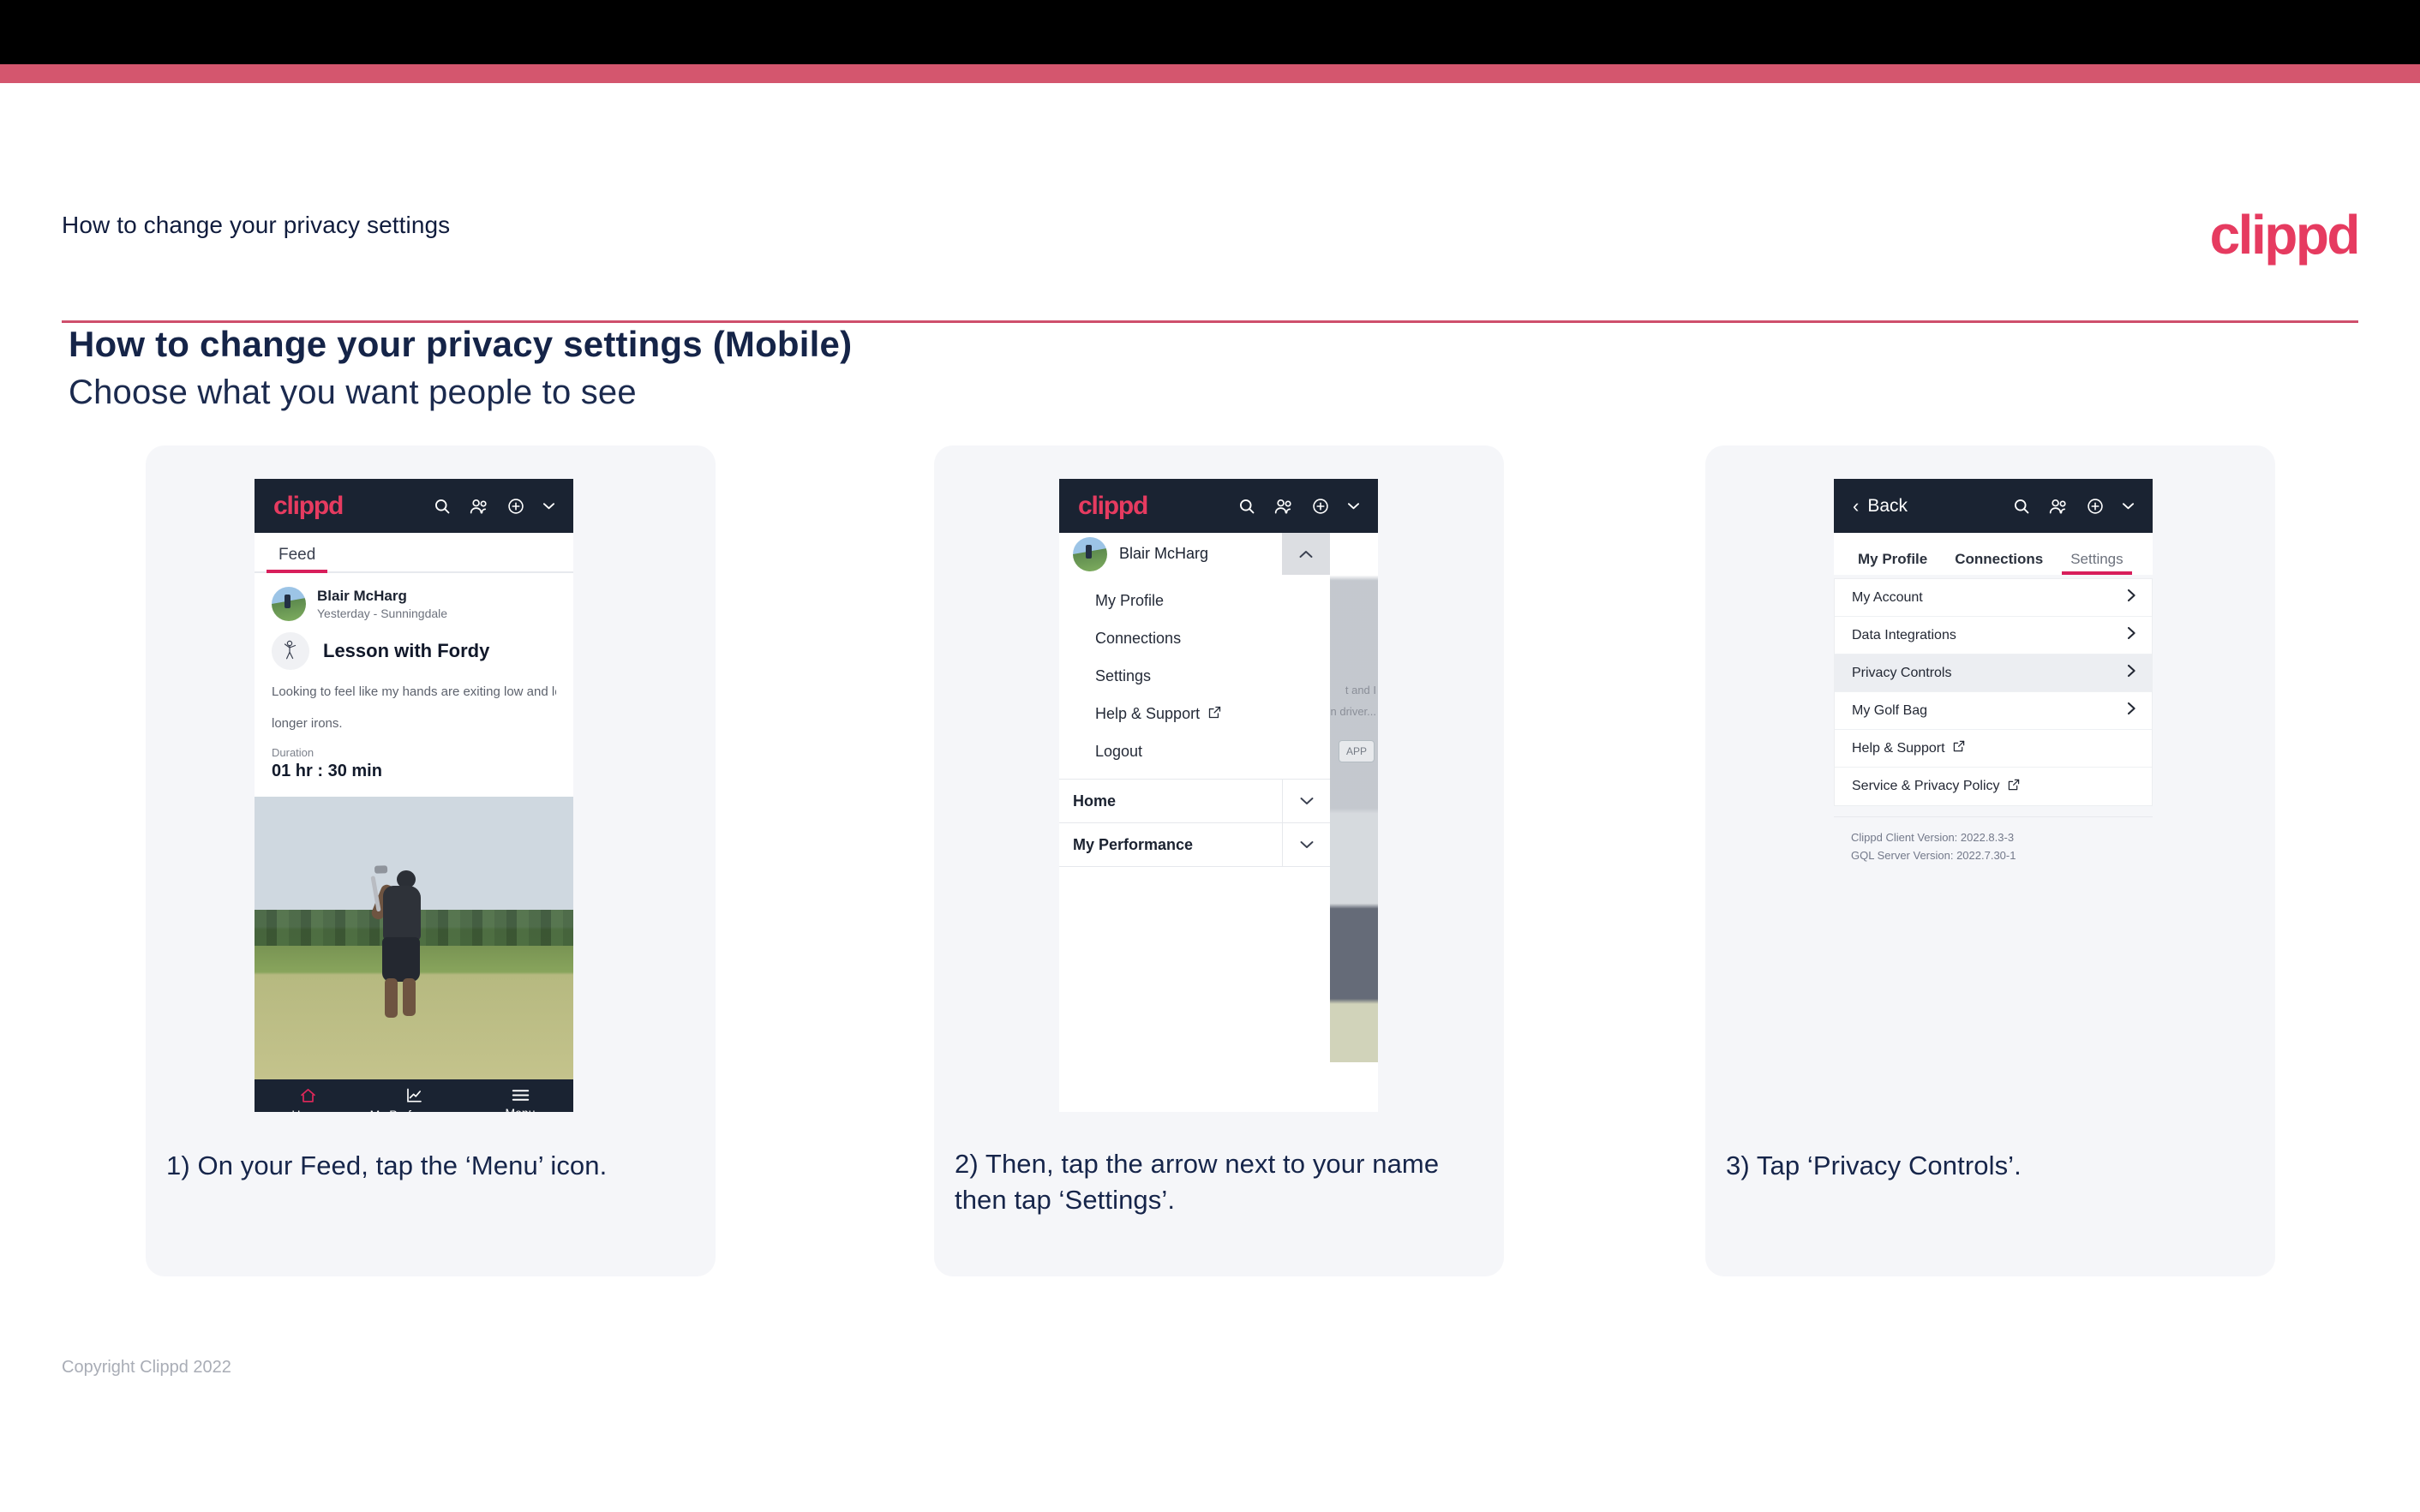  What do you see at coordinates (307, 1110) in the screenshot?
I see `nav-home-label: Home` at bounding box center [307, 1110].